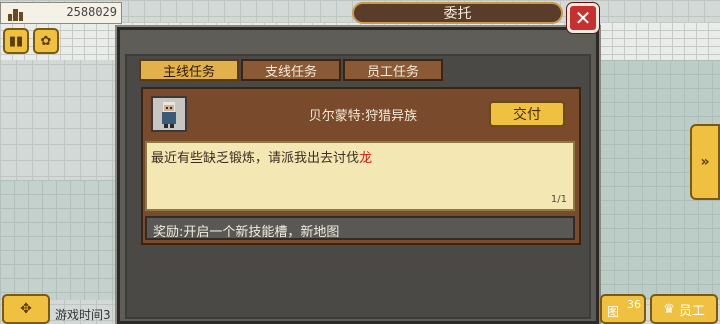 This screenshot has height=324, width=720. I want to click on map-button: 图 36, so click(623, 309).